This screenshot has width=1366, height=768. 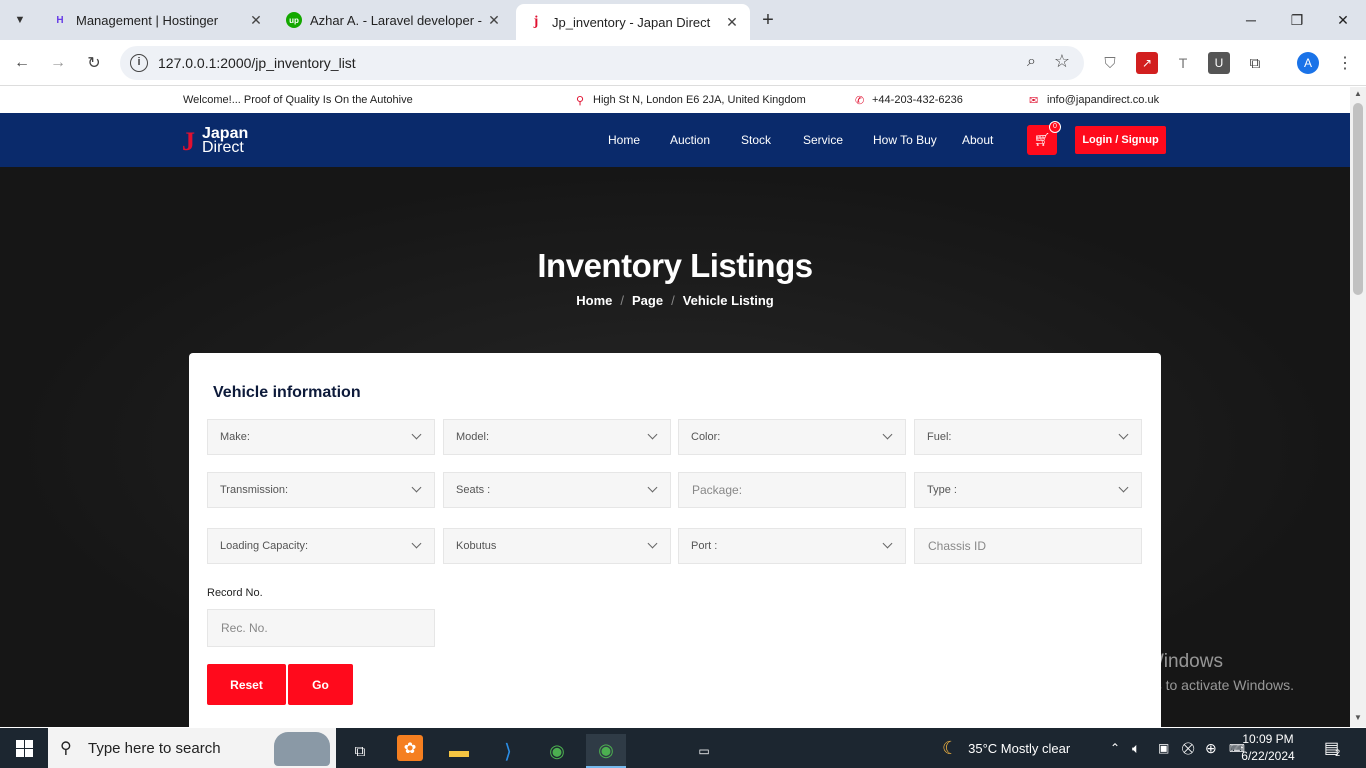 I want to click on tray-overflow-icon: ⌃, so click(x=1115, y=748).